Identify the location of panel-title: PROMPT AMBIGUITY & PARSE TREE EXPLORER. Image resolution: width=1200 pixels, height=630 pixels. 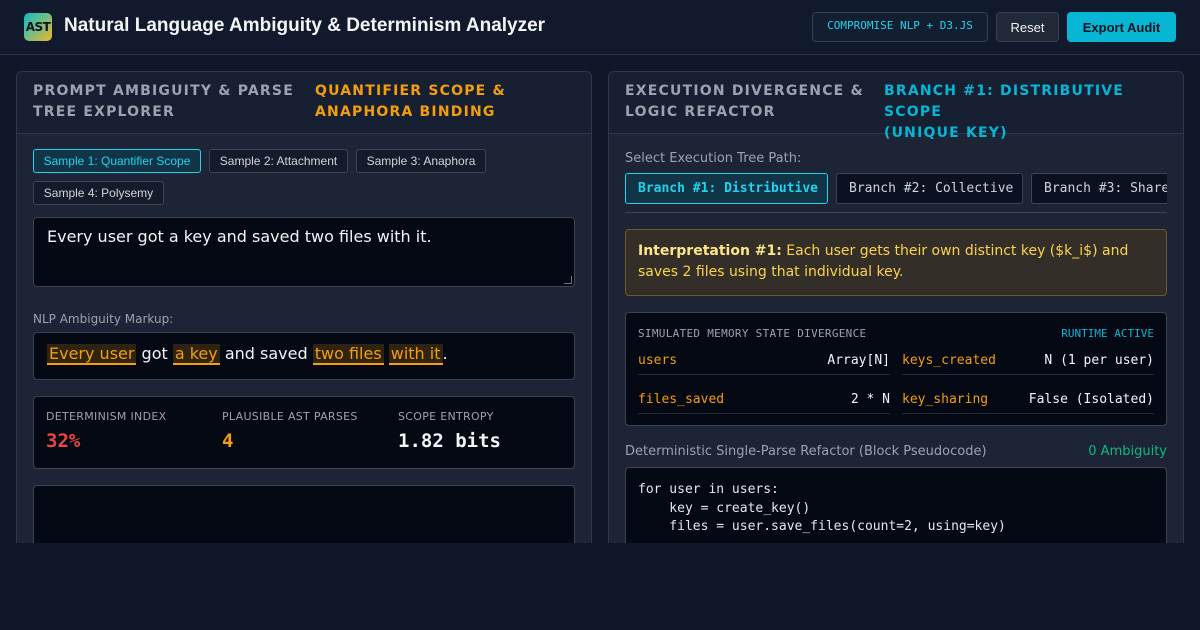
(163, 102).